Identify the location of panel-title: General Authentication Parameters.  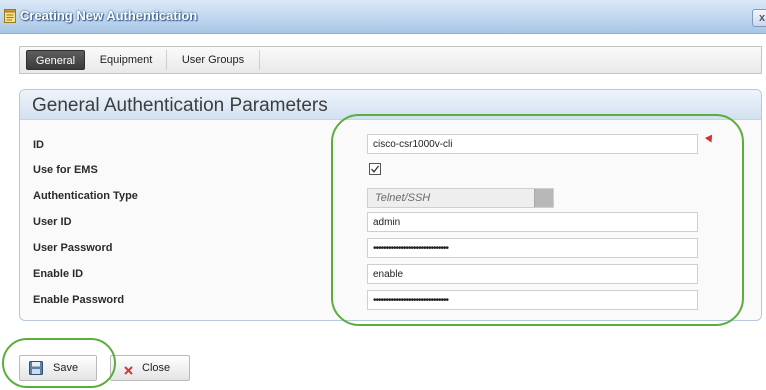
(180, 105).